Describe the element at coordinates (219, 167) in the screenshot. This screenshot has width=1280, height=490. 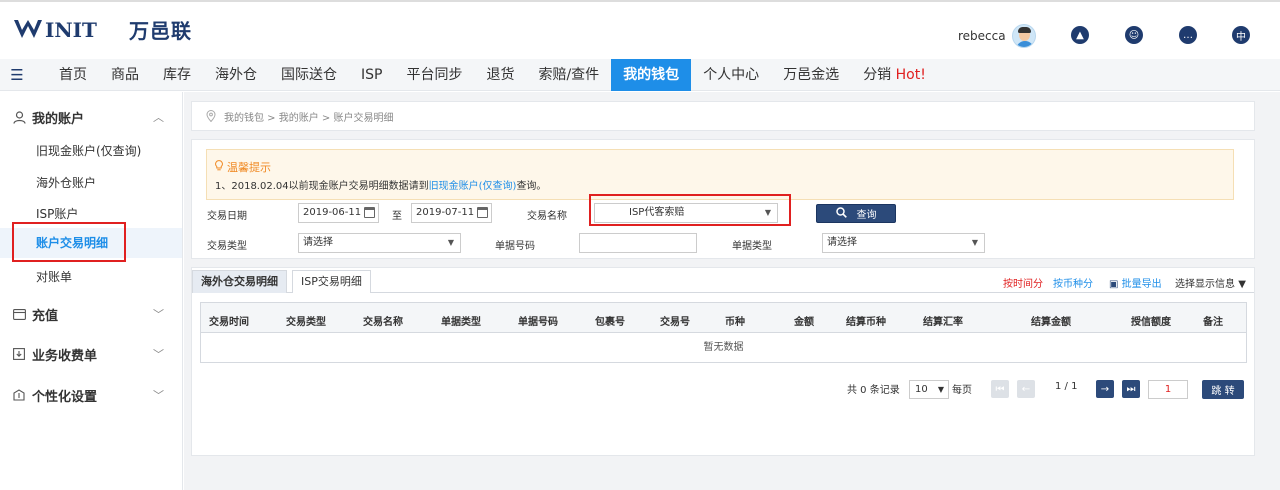
I see `lightbulb-icon` at that location.